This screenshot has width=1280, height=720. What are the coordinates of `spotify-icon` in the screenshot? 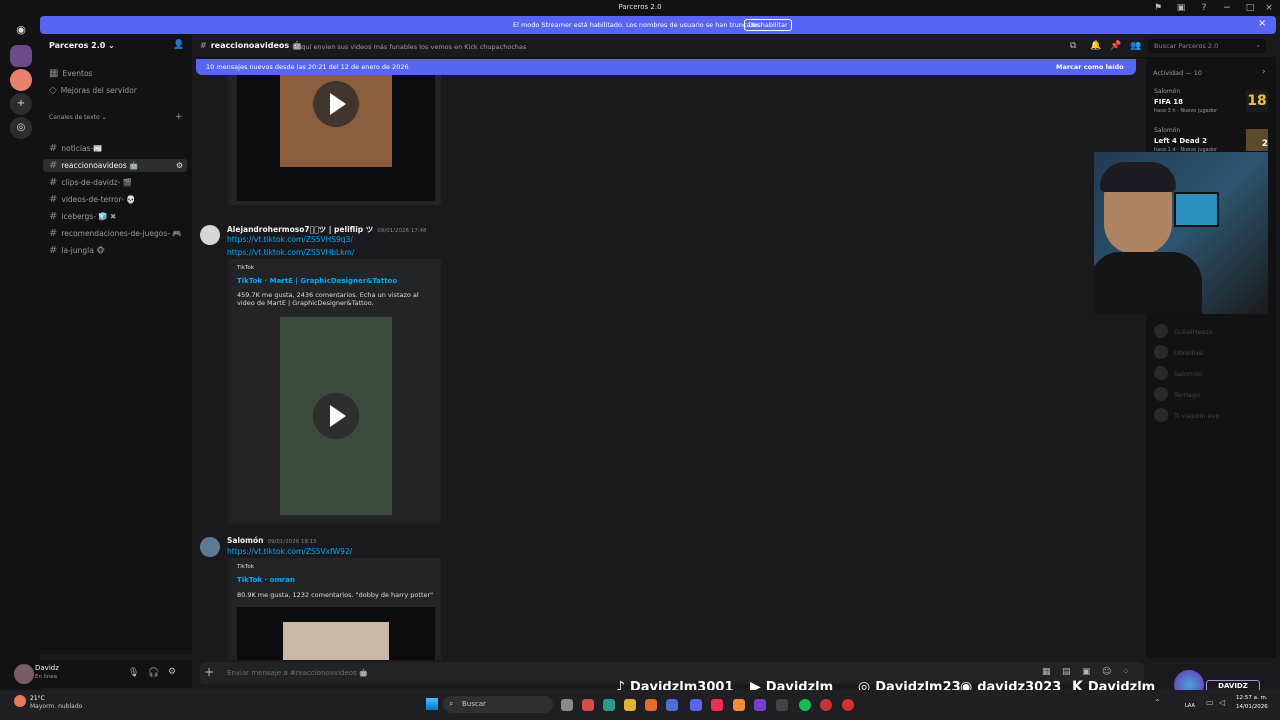 It's located at (805, 705).